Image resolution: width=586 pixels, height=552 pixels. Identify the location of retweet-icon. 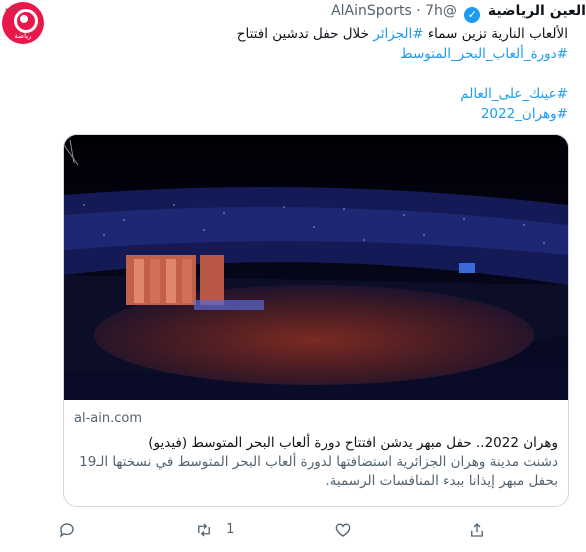
(204, 529).